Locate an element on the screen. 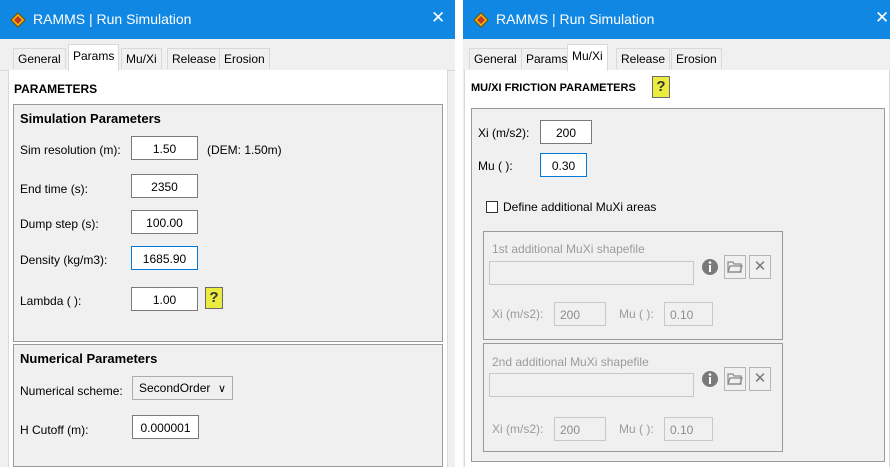 Image resolution: width=890 pixels, height=467 pixels. numerical-scheme-value: SecondOrder is located at coordinates (175, 388).